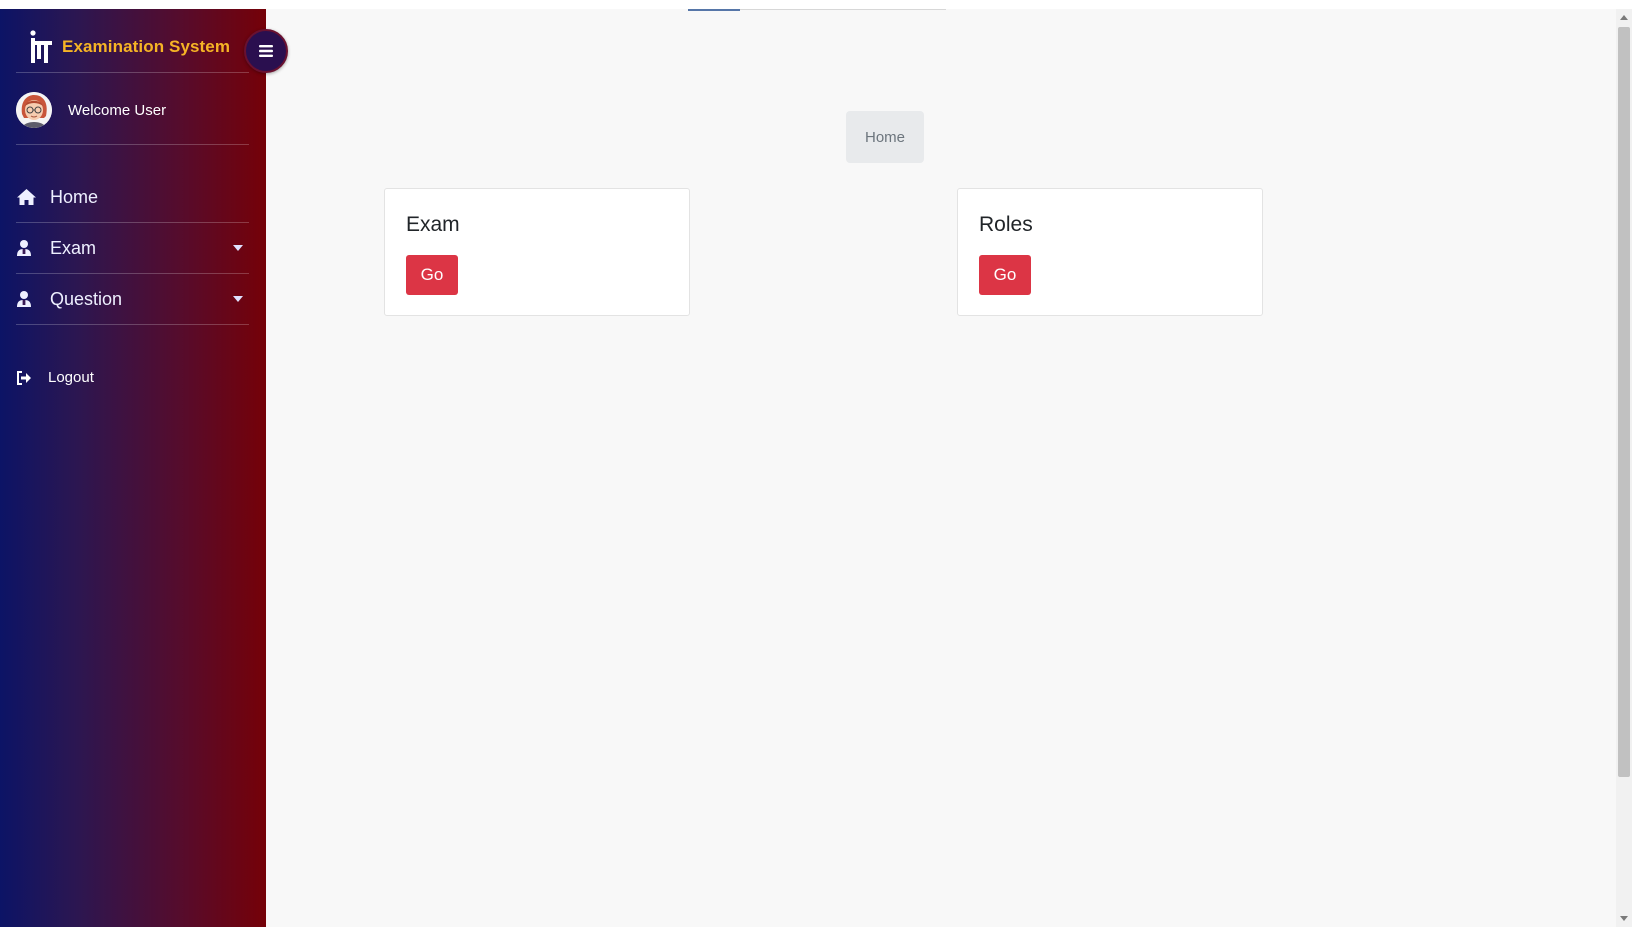 The width and height of the screenshot is (1632, 927). I want to click on sidebar-item-label: Home, so click(74, 196).